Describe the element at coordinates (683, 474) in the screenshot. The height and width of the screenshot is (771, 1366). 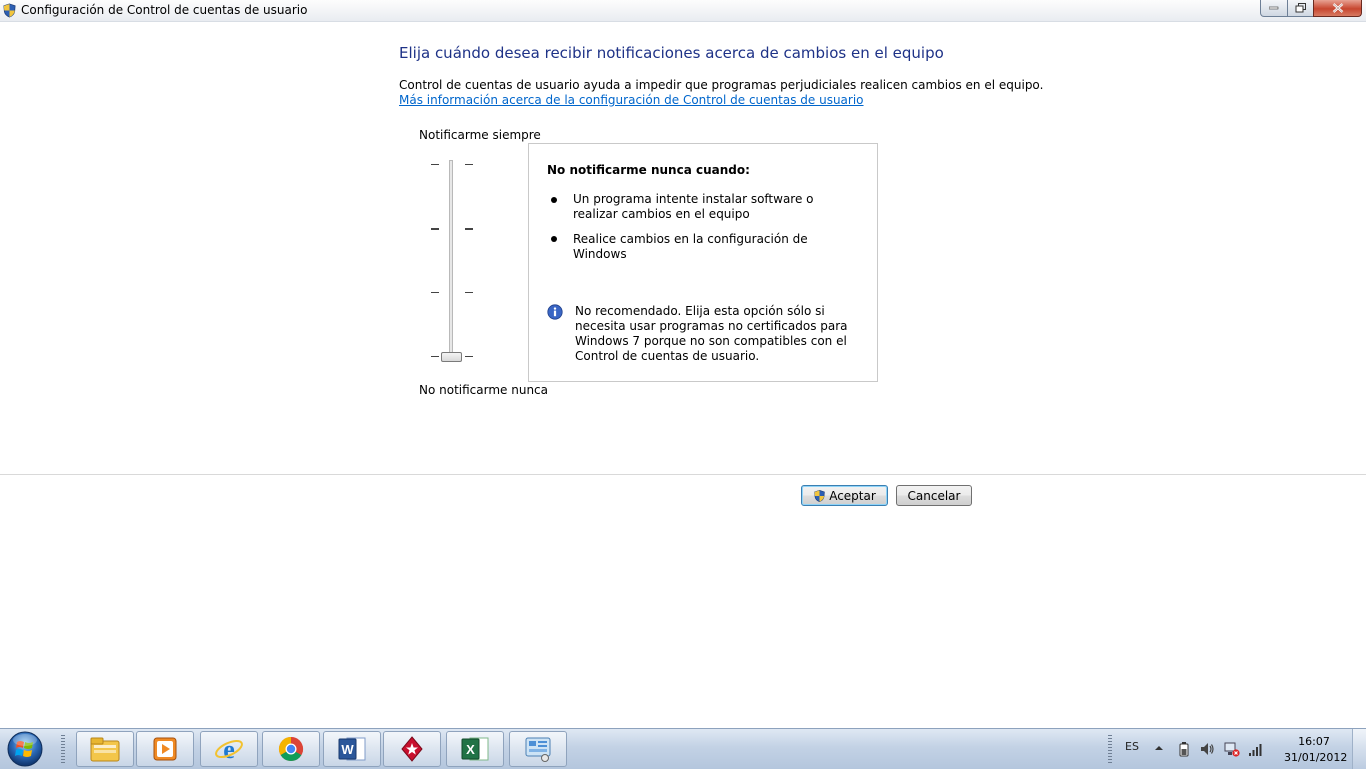
I see `divider` at that location.